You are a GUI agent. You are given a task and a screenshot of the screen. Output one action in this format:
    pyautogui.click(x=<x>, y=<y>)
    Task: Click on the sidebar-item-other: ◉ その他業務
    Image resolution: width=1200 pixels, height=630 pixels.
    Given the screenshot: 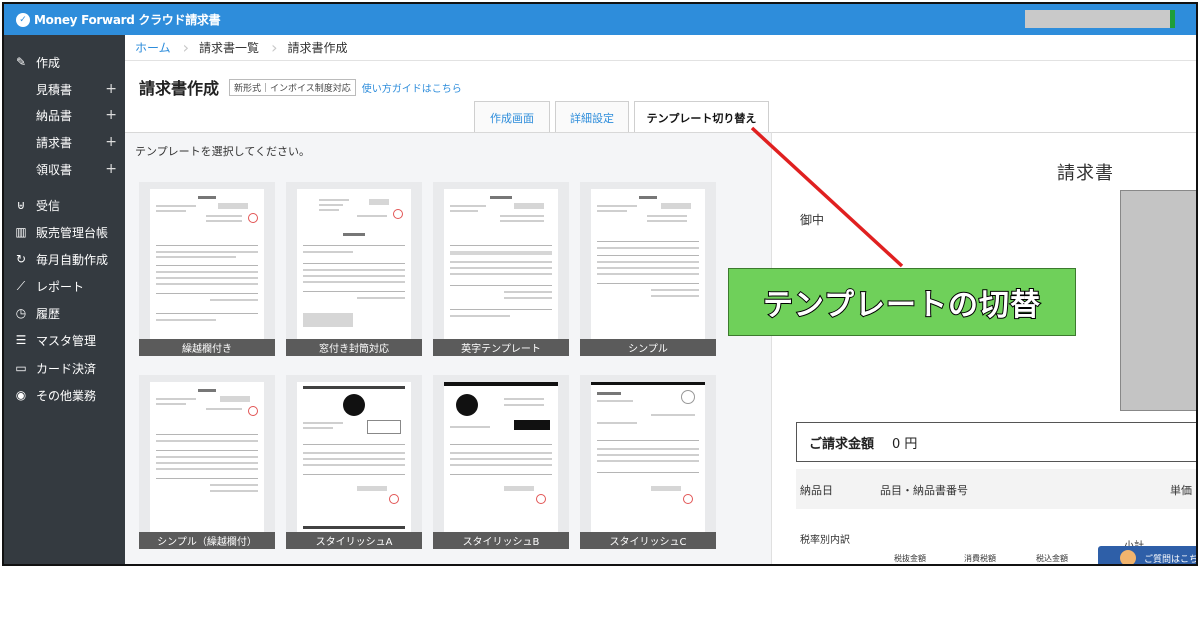 What is the action you would take?
    pyautogui.click(x=64, y=395)
    